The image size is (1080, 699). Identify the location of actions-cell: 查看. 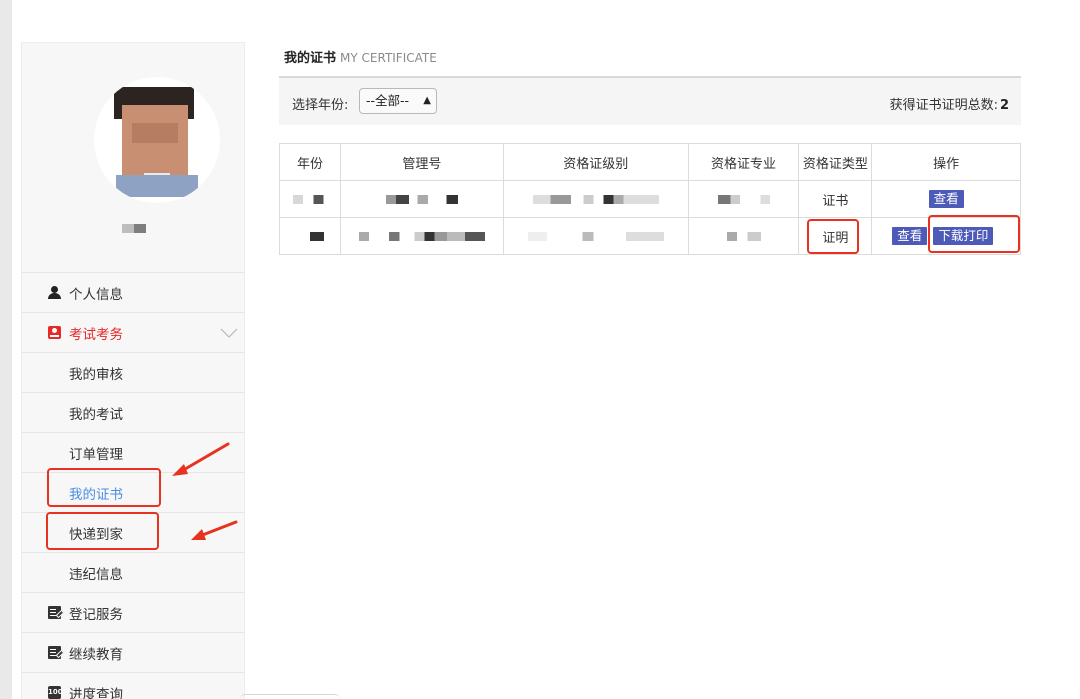
(946, 199).